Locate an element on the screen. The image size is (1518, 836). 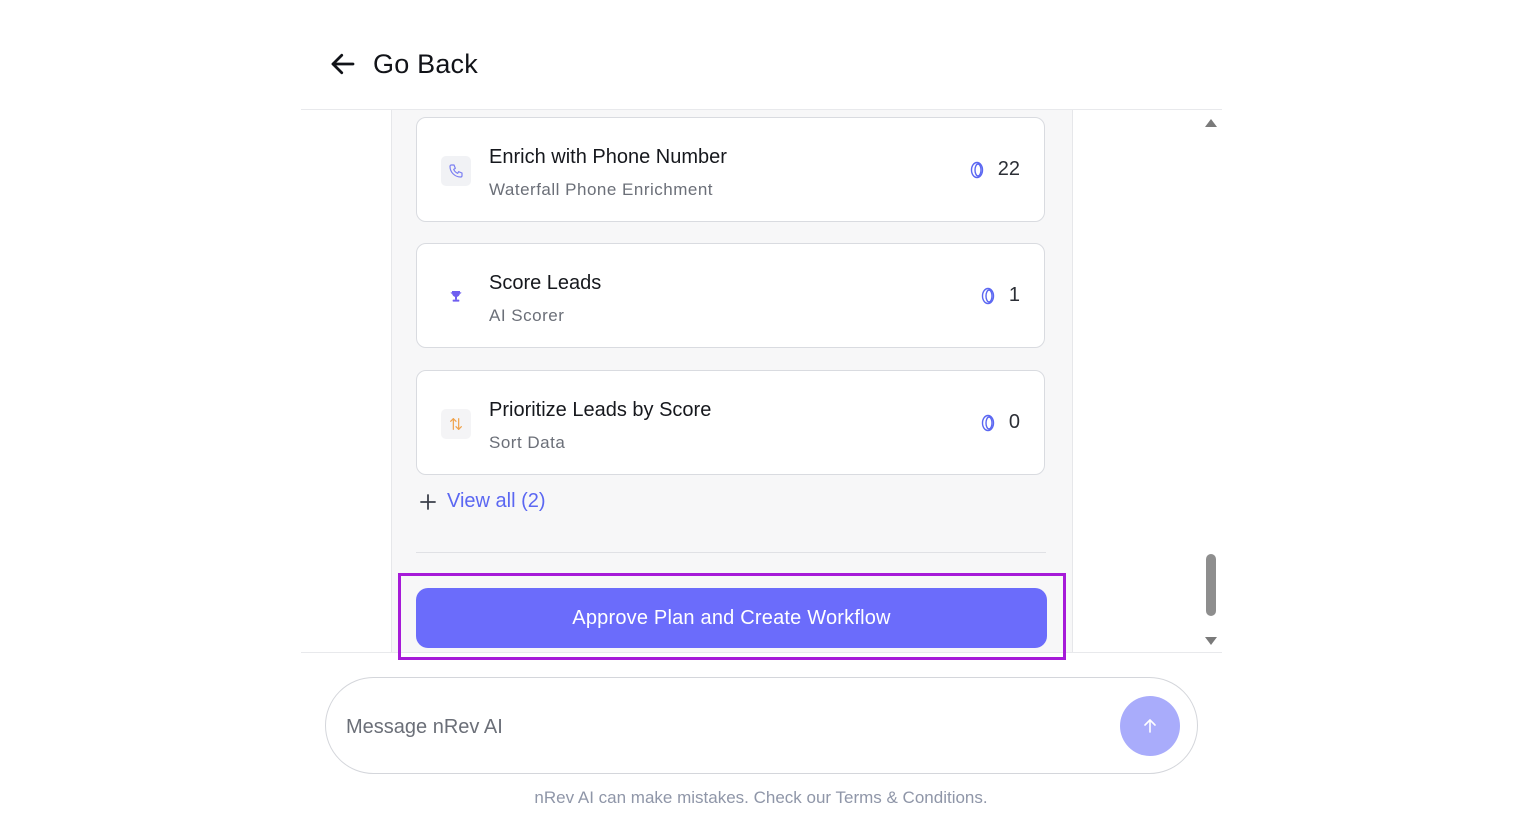
step-title: Enrich with Phone Number is located at coordinates (608, 157).